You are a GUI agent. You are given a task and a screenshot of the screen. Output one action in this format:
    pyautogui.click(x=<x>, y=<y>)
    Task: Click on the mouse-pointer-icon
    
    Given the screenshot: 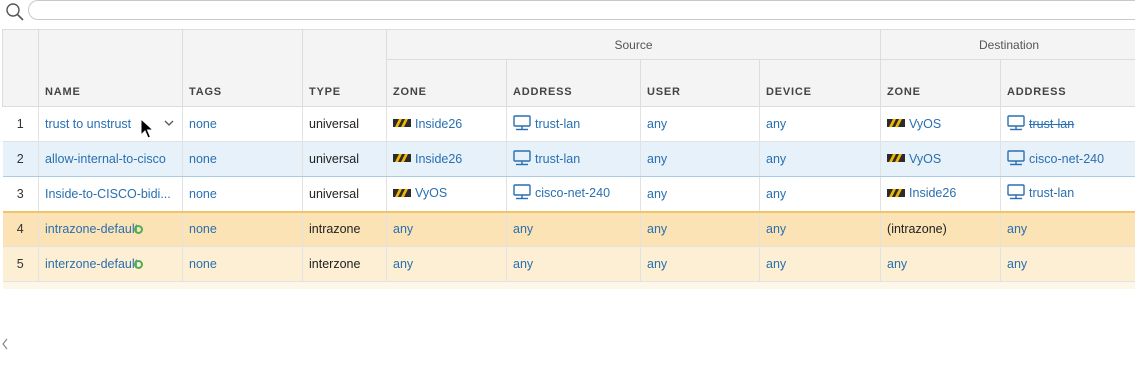 What is the action you would take?
    pyautogui.click(x=147, y=128)
    